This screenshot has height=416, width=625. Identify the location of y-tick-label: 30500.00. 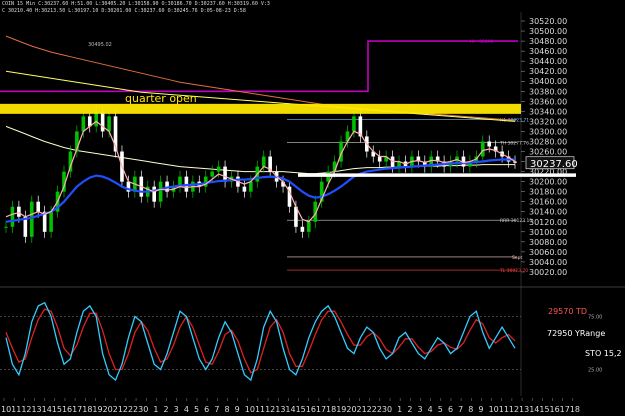
(548, 31).